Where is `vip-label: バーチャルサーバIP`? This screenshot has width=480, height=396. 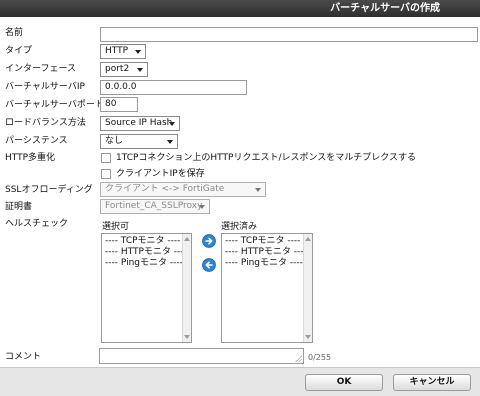 vip-label: バーチャルサーバIP is located at coordinates (45, 87).